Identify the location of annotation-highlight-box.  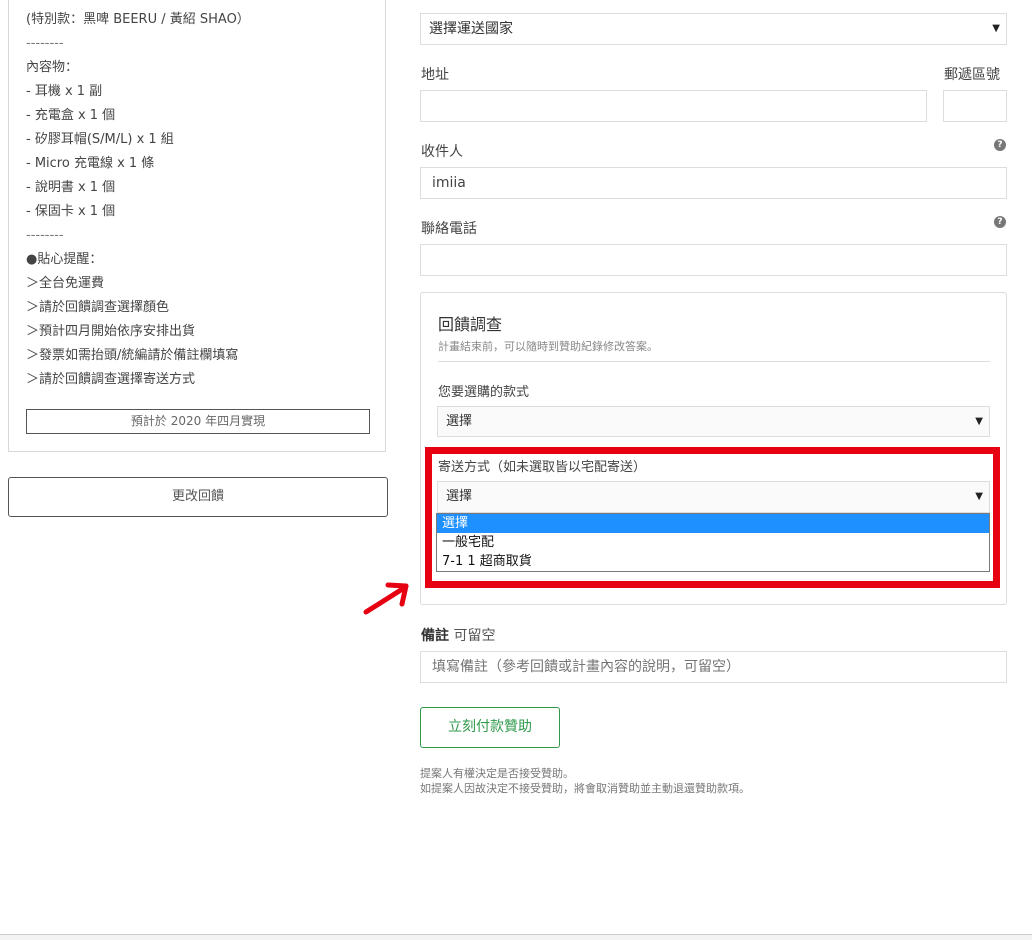
(712, 517).